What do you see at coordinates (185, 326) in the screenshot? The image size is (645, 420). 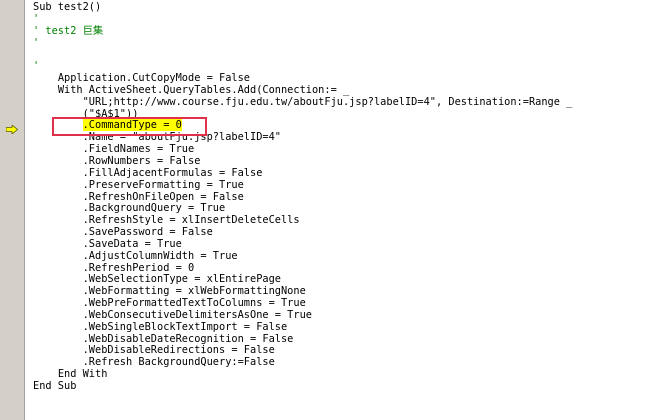 I see `line-text: .WebSingleBlockTextImport = False` at bounding box center [185, 326].